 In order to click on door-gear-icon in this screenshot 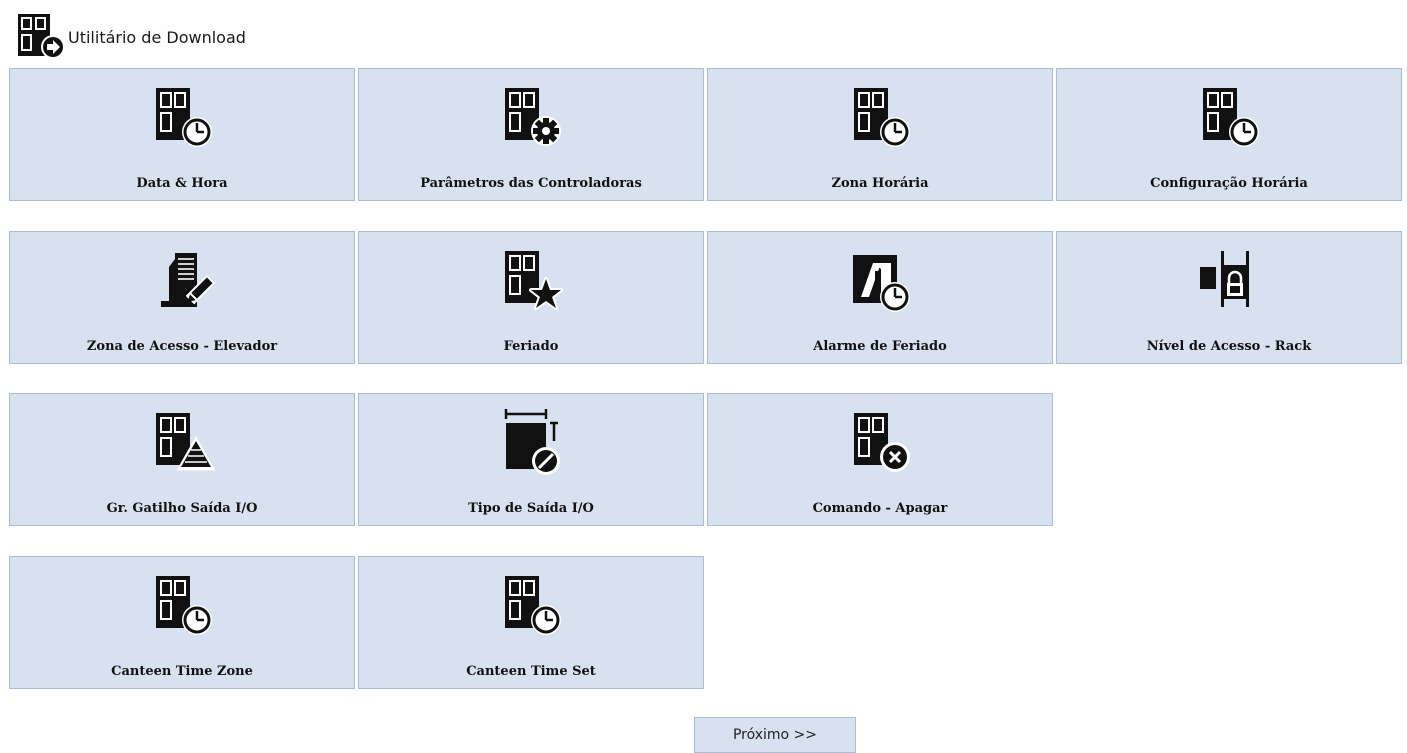, I will do `click(531, 117)`.